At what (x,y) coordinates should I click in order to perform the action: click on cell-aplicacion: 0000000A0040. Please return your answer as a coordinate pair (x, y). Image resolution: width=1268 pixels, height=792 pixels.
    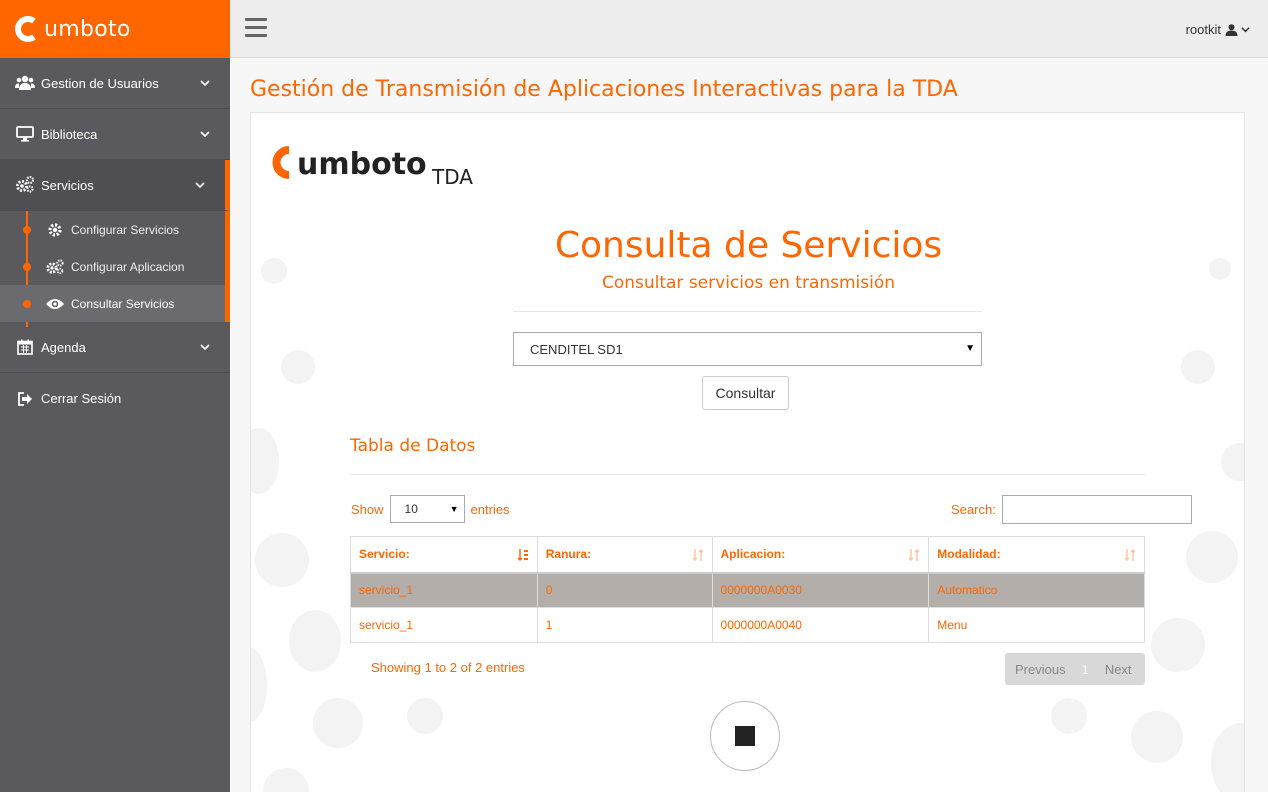
    Looking at the image, I should click on (820, 625).